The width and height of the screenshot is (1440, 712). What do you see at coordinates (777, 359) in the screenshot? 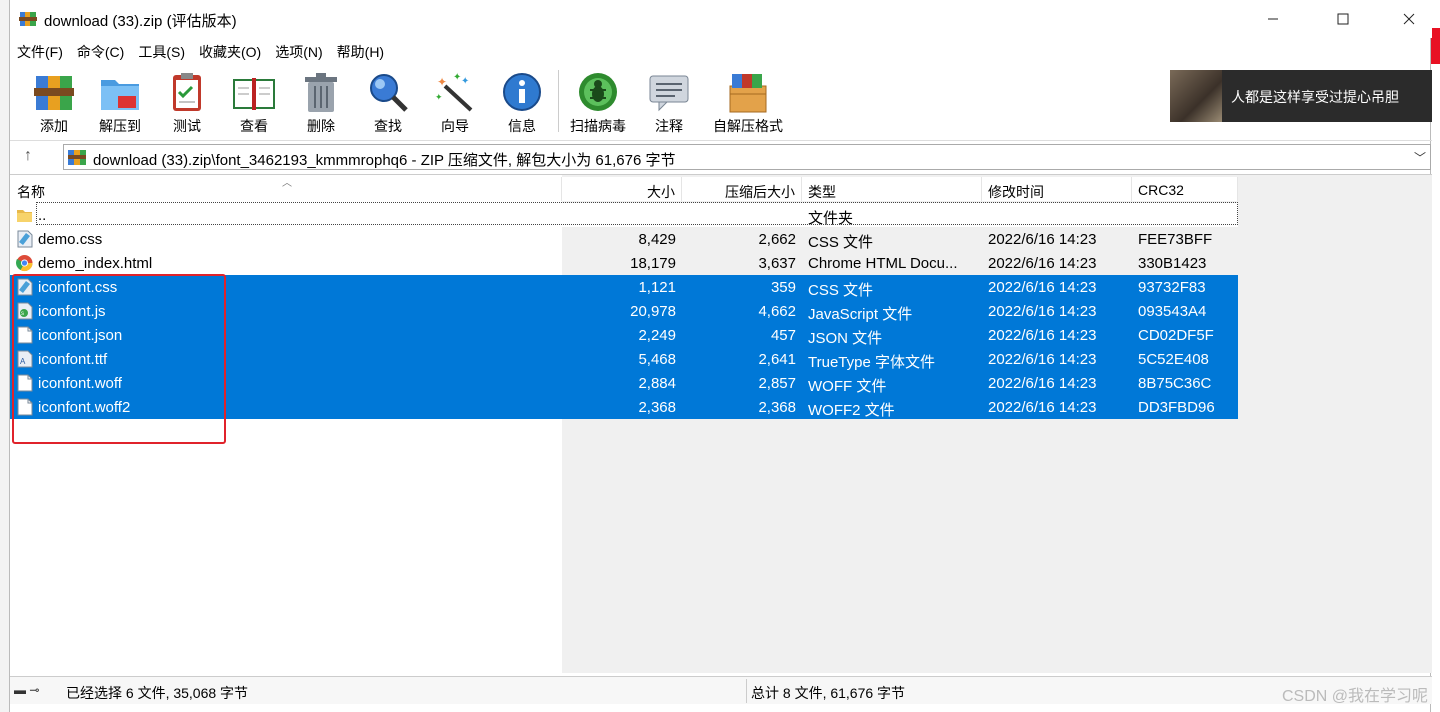
I see `cell-packed: 2,641` at bounding box center [777, 359].